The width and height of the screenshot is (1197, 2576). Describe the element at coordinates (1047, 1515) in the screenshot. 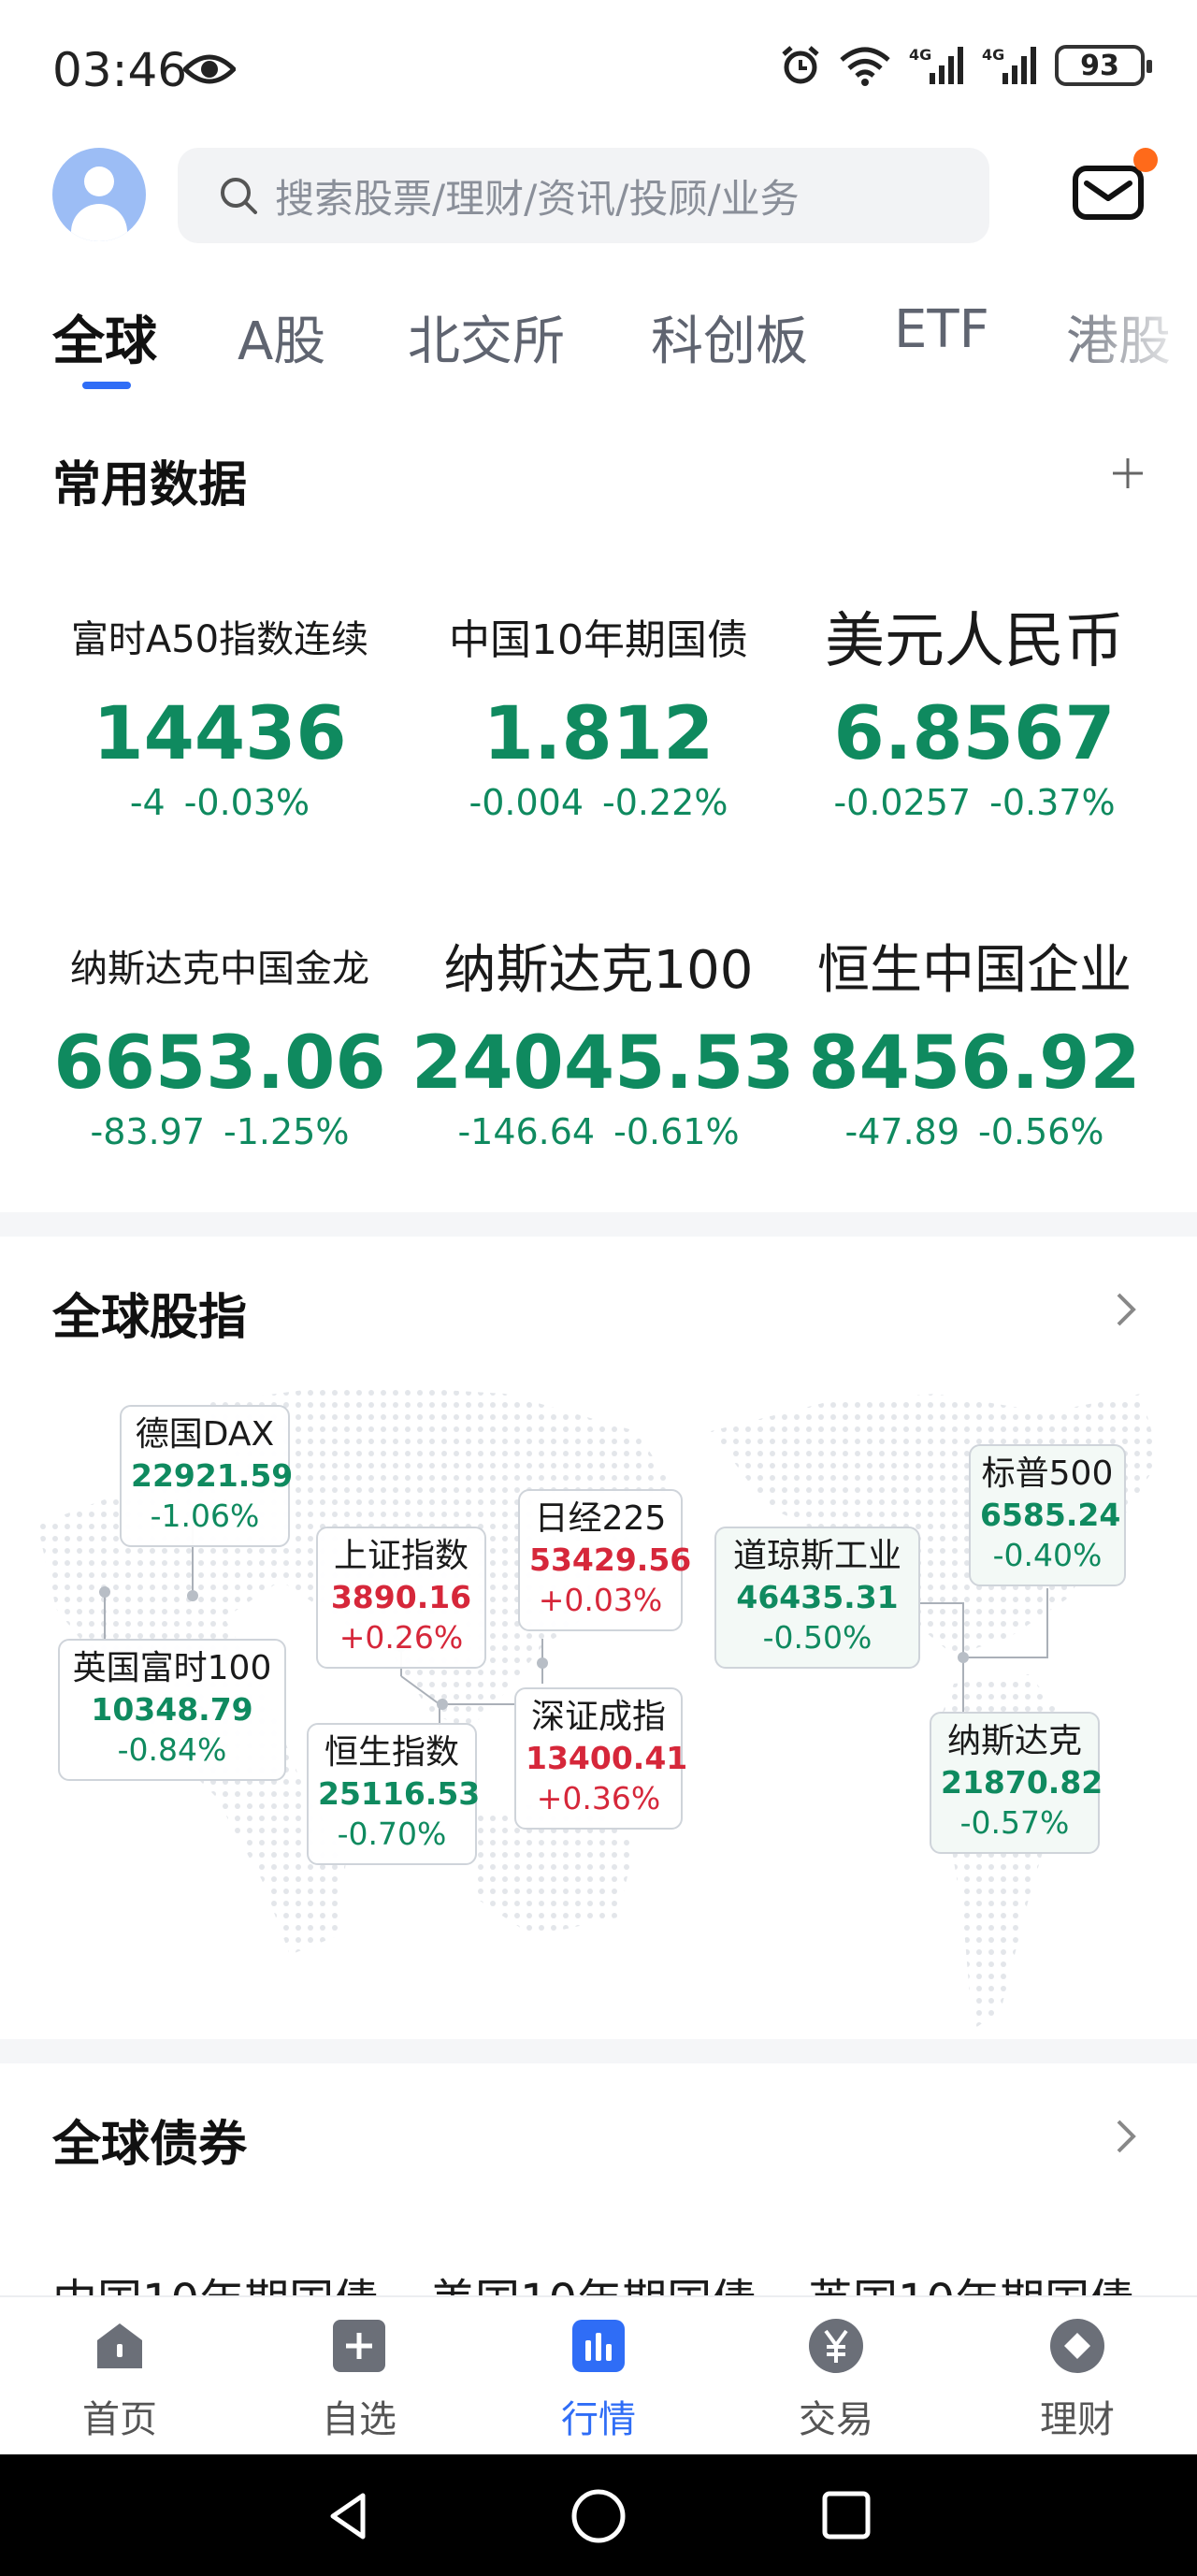

I see `index-box: 标普500 6585.24 -0.40%` at that location.